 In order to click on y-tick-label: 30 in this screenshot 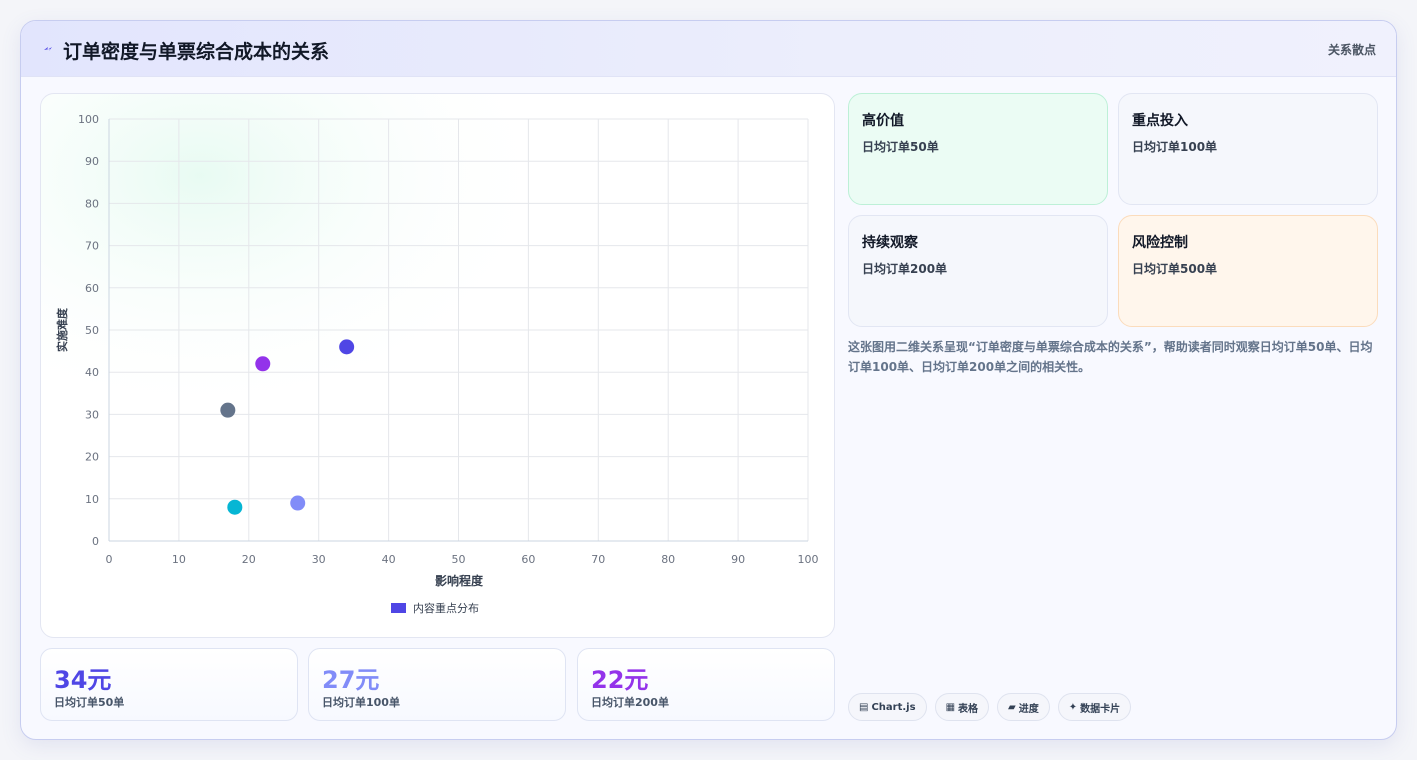, I will do `click(92, 414)`.